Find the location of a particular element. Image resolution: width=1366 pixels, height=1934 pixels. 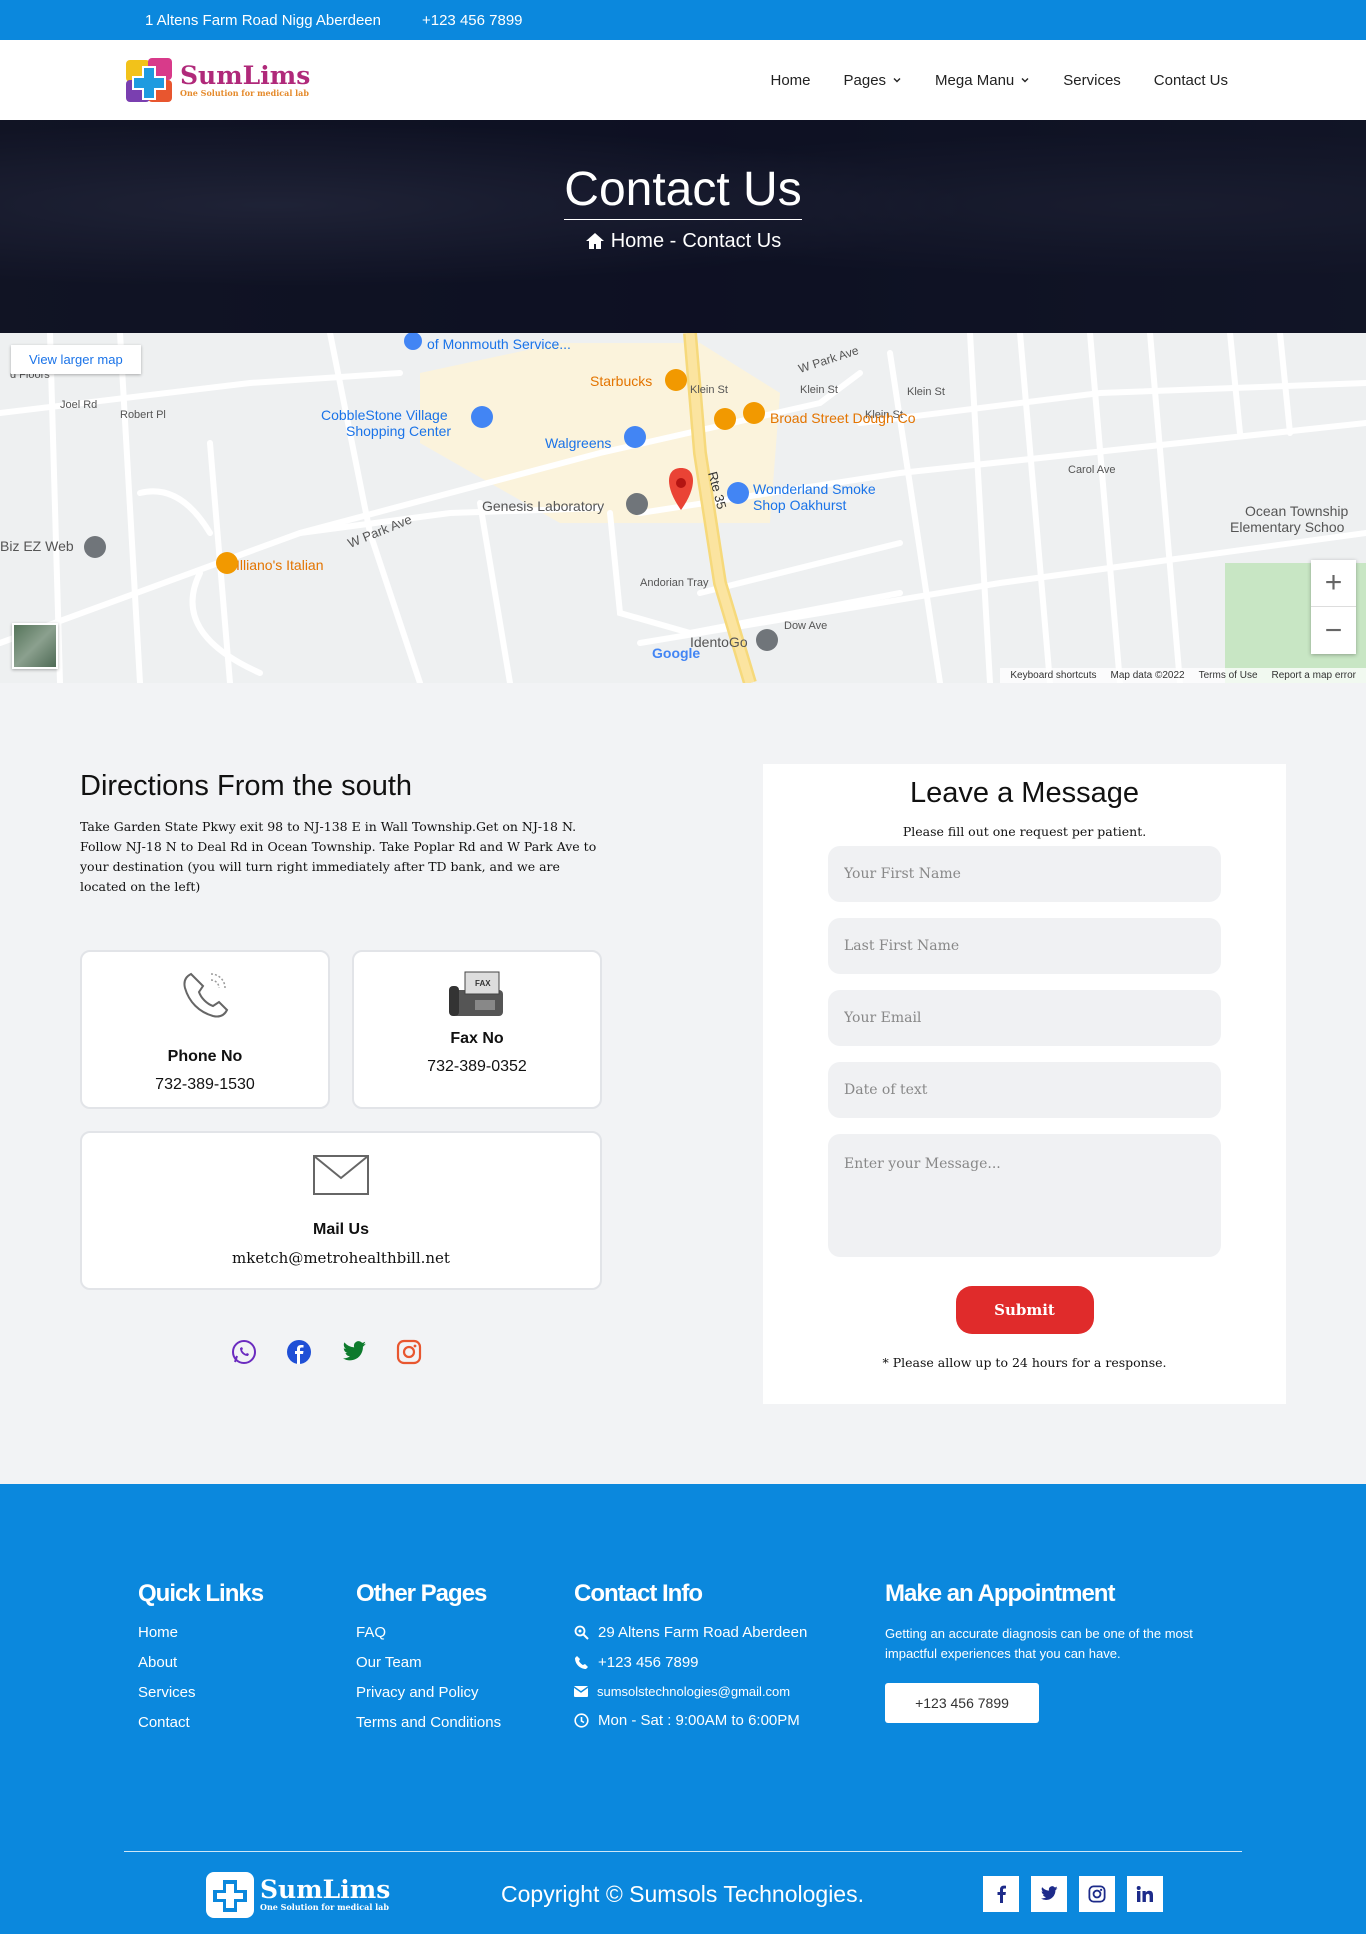

zoom-out-button: − is located at coordinates (1333, 630).